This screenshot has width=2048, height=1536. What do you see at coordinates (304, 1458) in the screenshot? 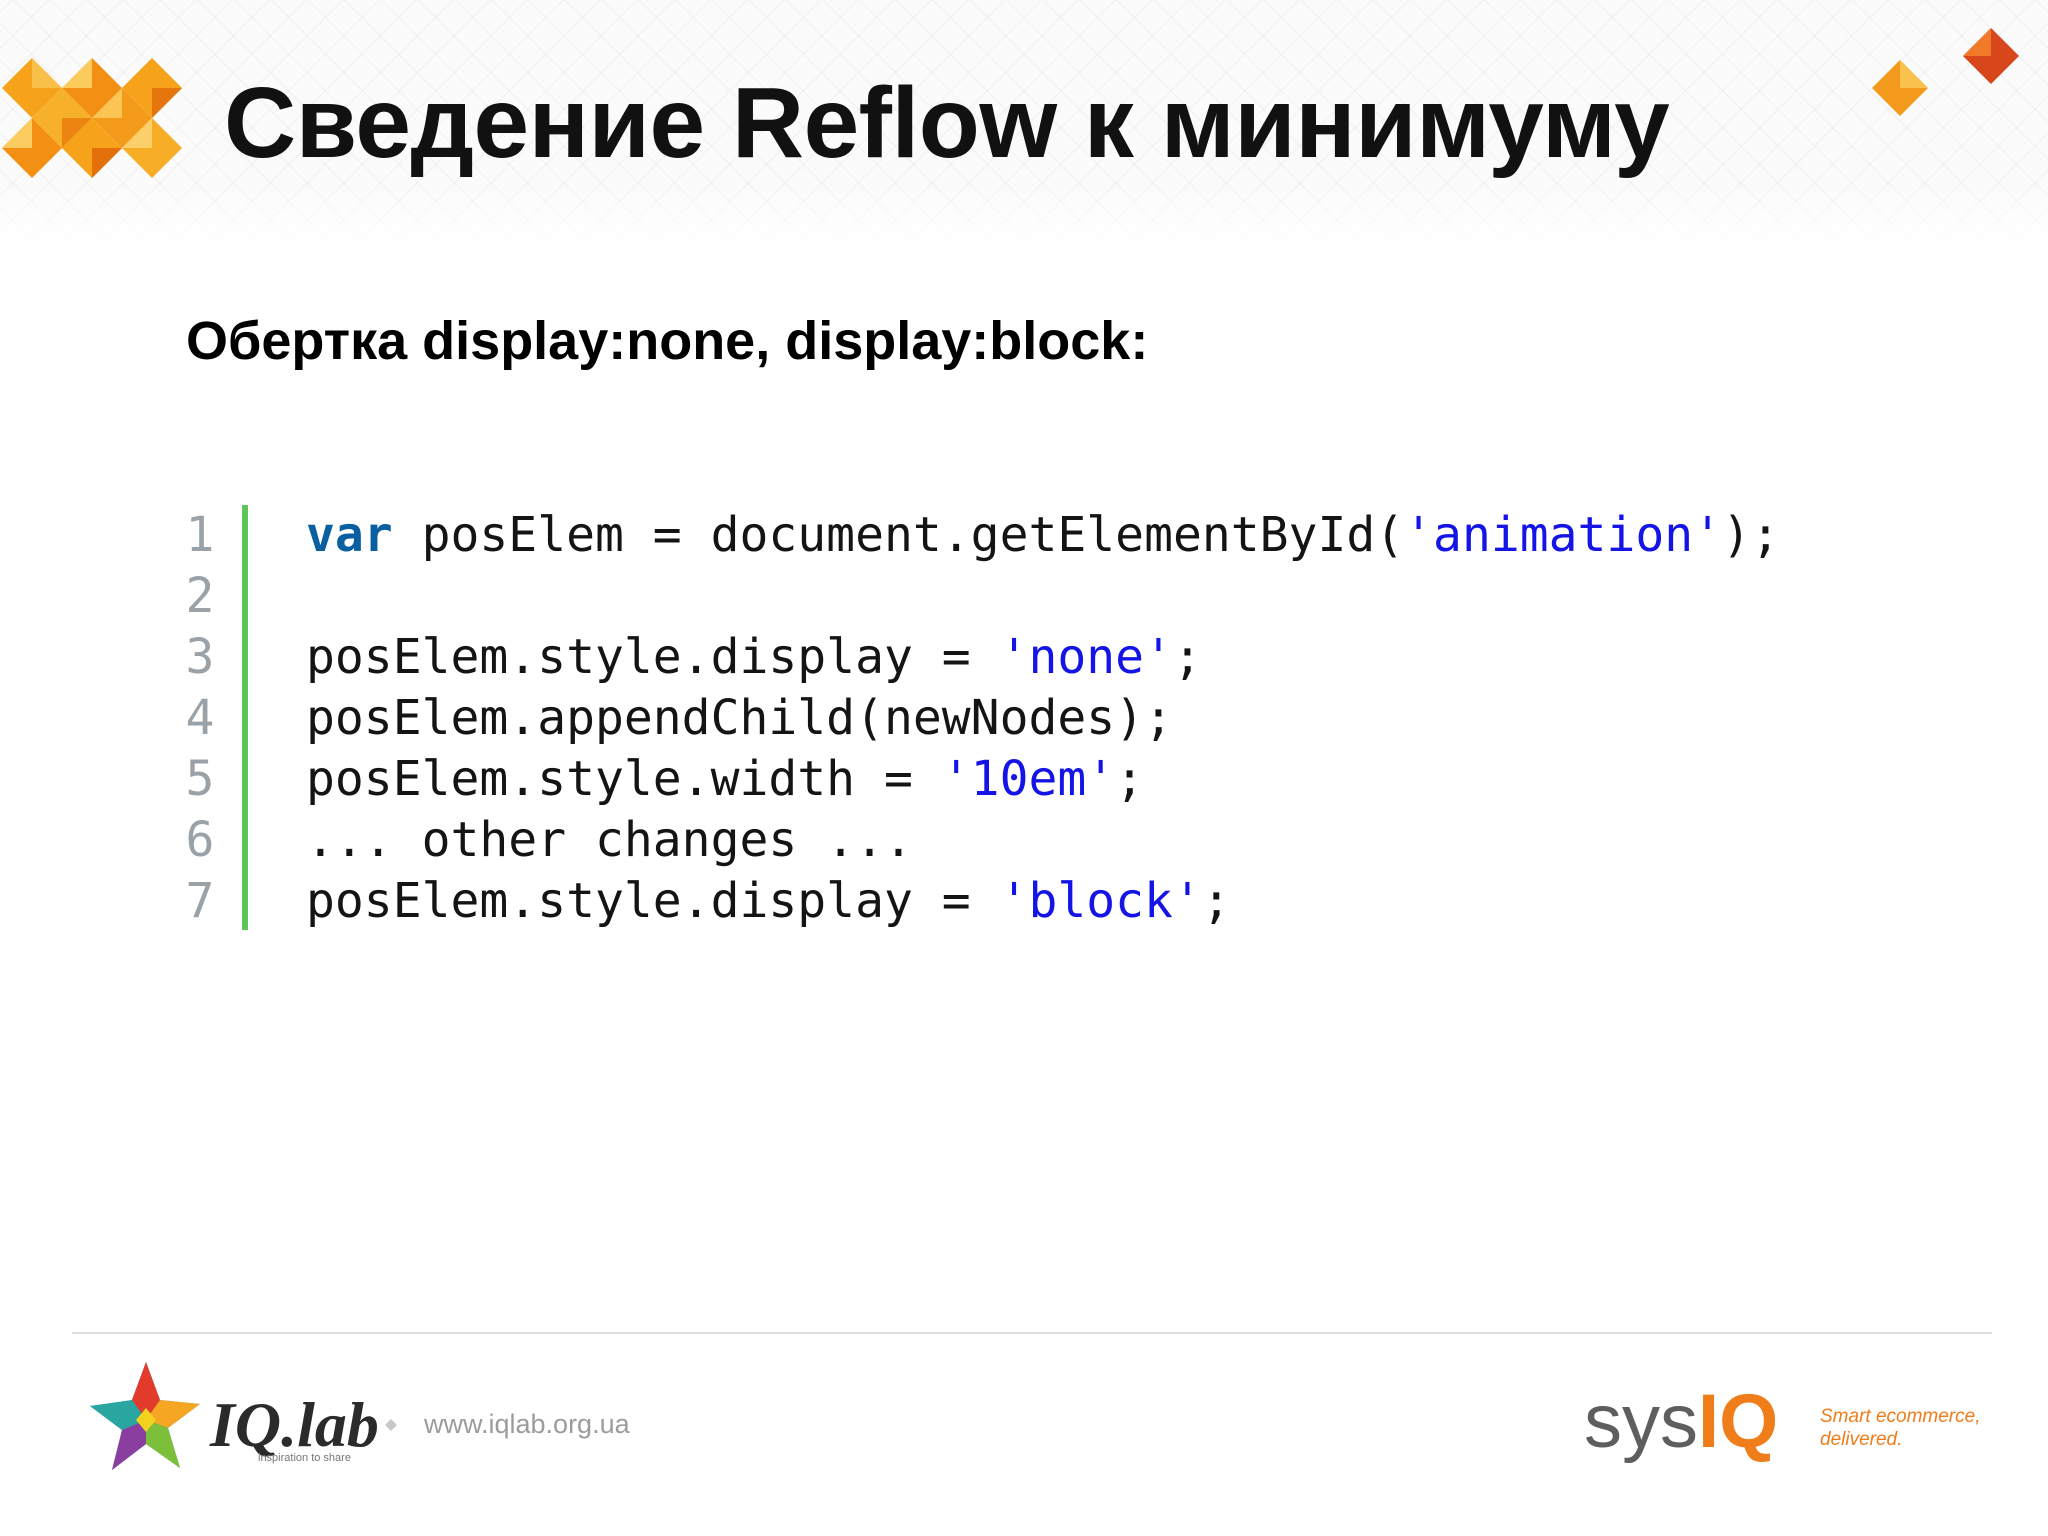
I see `iqlab-tagline: inspiration to share` at bounding box center [304, 1458].